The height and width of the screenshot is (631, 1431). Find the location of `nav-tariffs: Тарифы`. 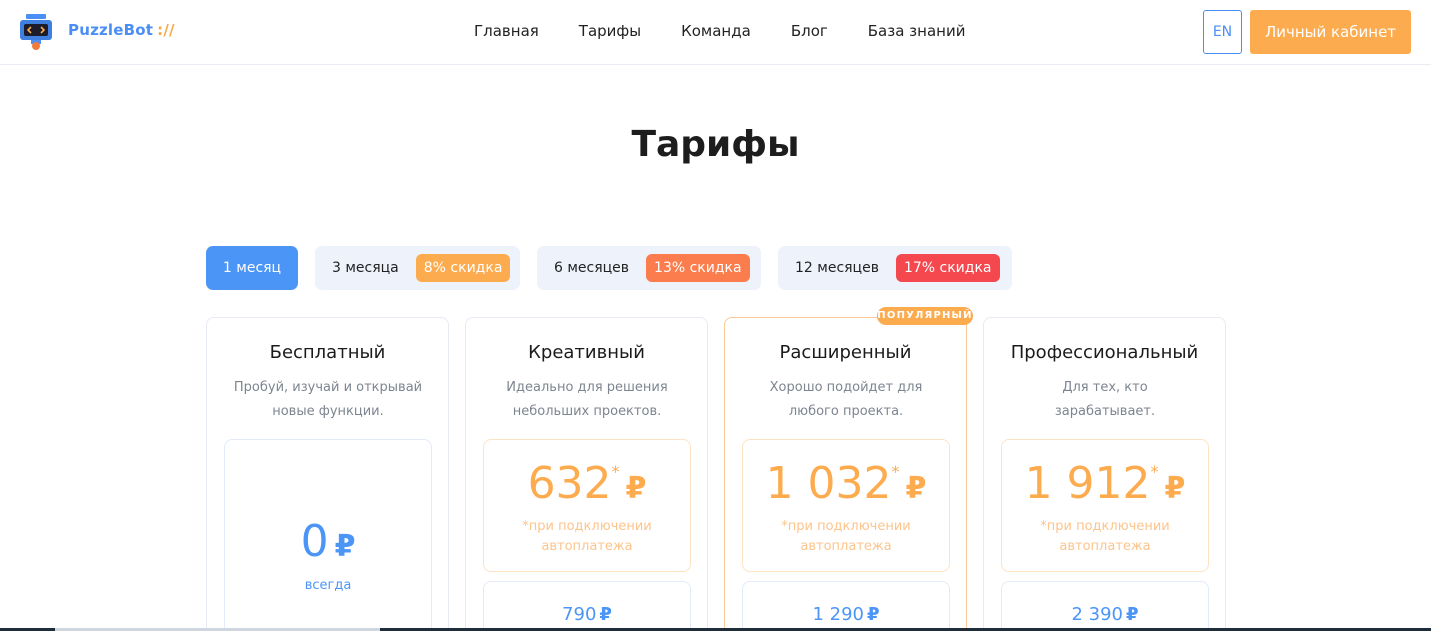

nav-tariffs: Тарифы is located at coordinates (610, 31).